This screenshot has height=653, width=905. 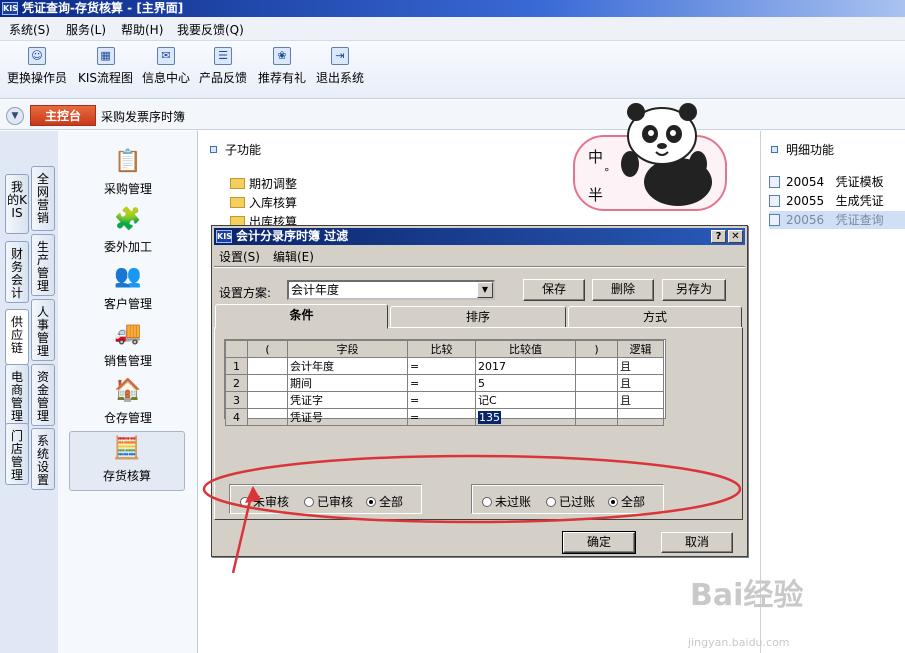 What do you see at coordinates (43, 459) in the screenshot?
I see `tab-settings: 系统设置` at bounding box center [43, 459].